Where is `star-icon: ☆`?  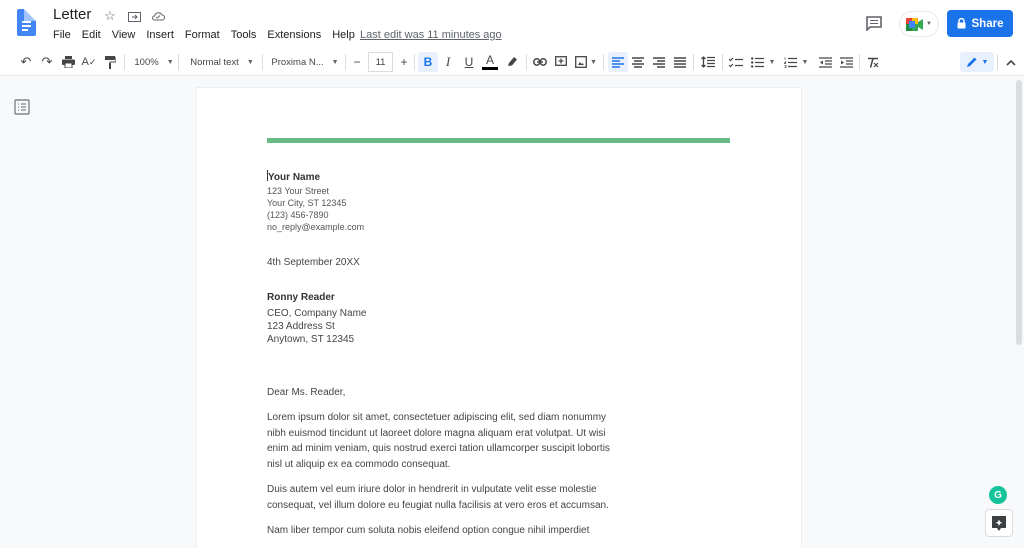
star-icon: ☆ is located at coordinates (110, 16).